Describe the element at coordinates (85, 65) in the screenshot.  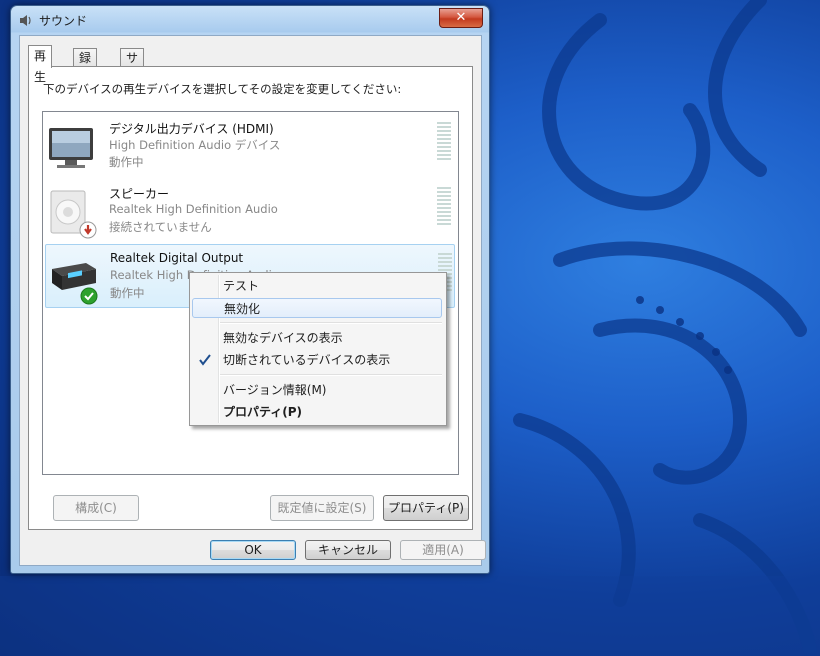
I see `tab-recording: 録音` at that location.